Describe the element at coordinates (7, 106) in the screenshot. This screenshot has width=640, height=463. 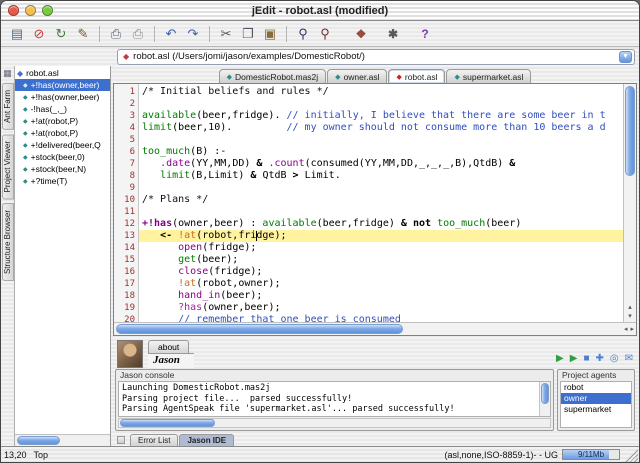
I see `sidebar-tab-ant-farm: Ant Farm` at that location.